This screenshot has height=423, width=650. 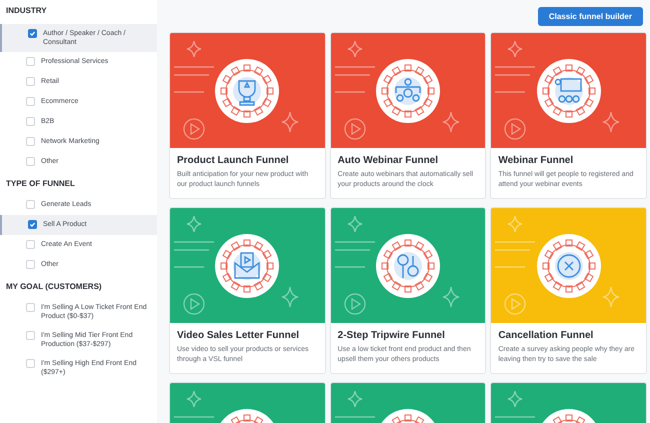 I want to click on section-heading: MY GOAL (CUSTOMERS), so click(x=54, y=287).